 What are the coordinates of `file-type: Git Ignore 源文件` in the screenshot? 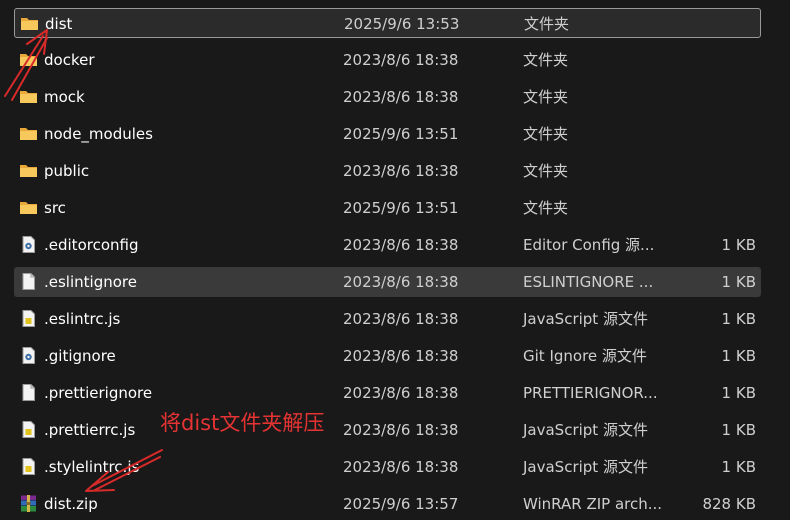 It's located at (585, 356).